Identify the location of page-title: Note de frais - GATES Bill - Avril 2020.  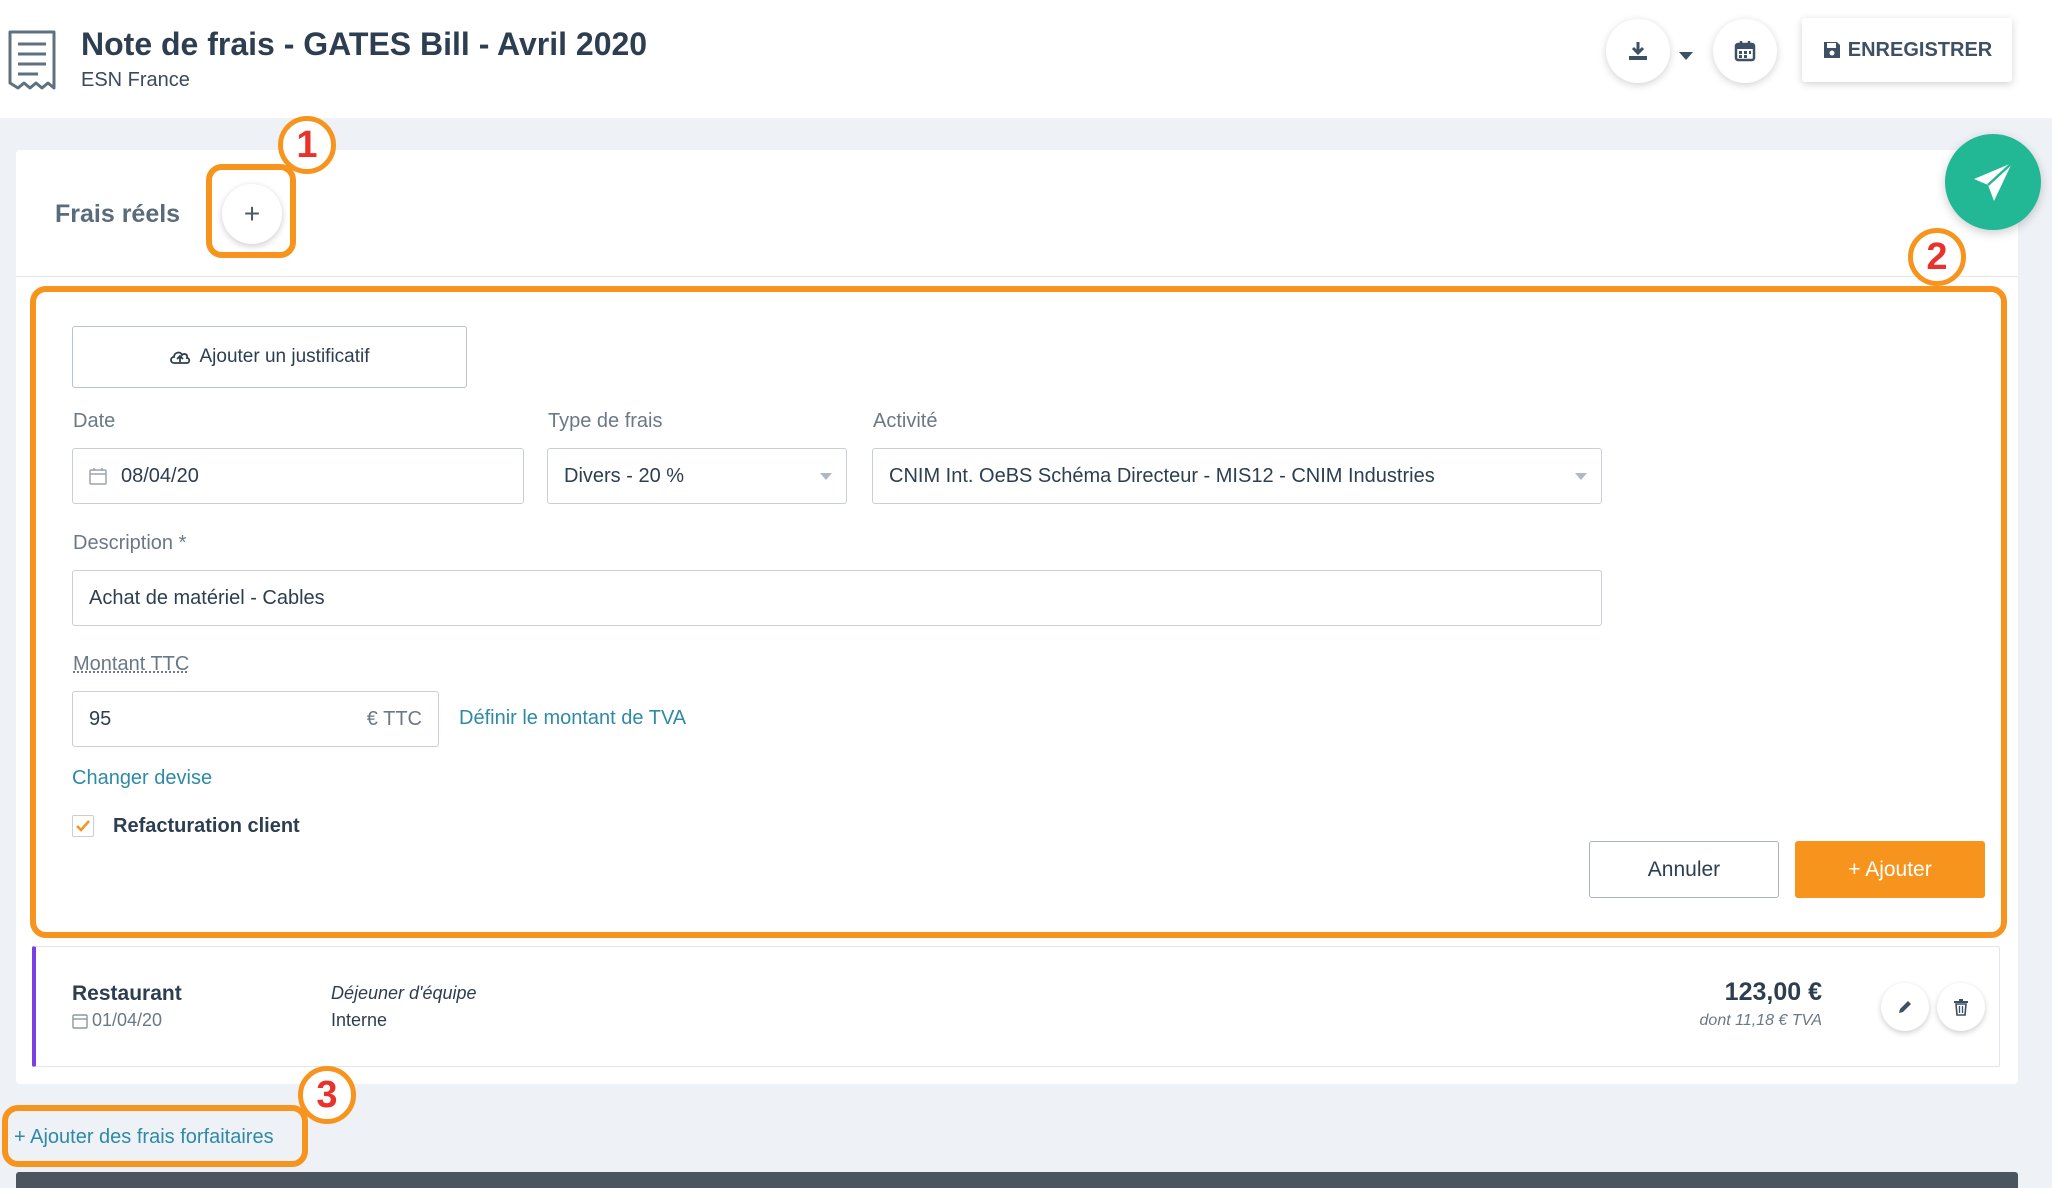
(364, 44).